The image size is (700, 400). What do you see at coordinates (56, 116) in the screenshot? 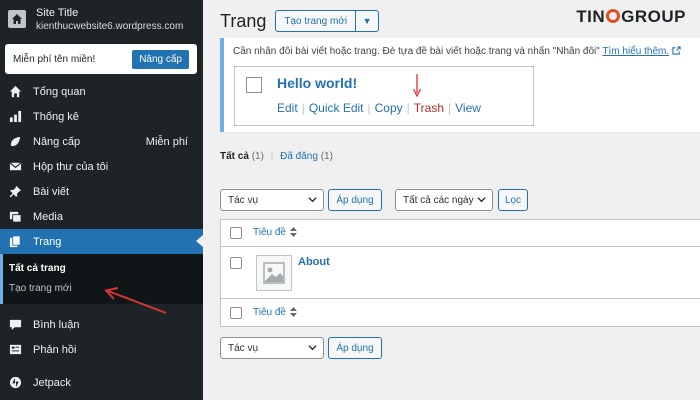
I see `sidebar-item-label: Thống kê` at bounding box center [56, 116].